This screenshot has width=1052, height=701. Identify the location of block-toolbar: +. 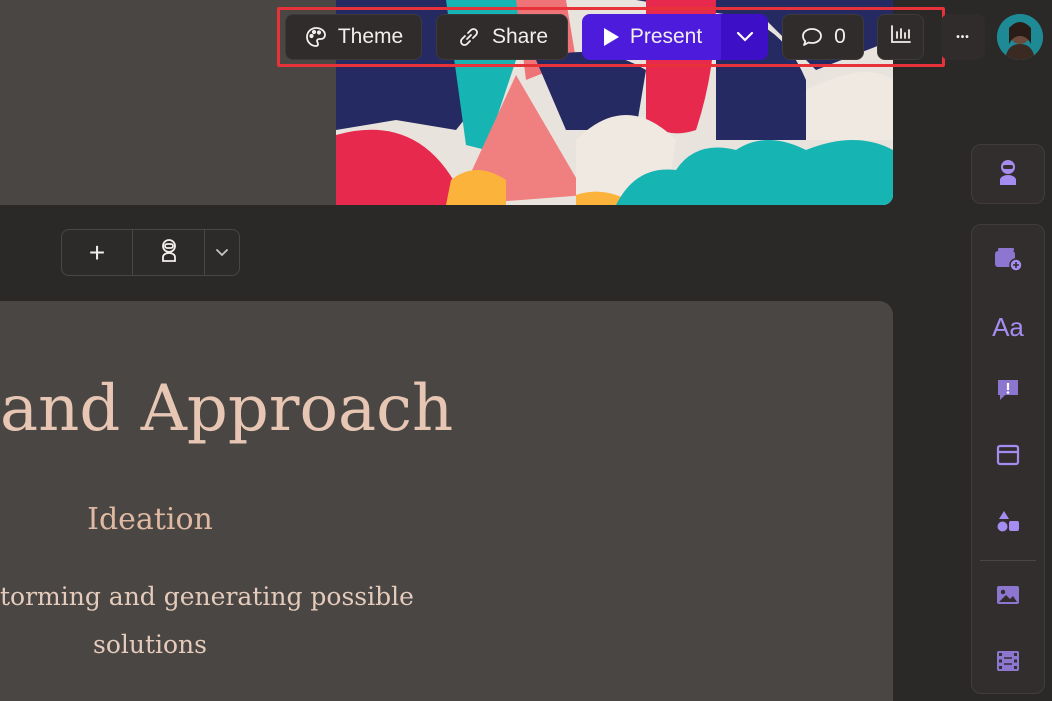
(150, 252).